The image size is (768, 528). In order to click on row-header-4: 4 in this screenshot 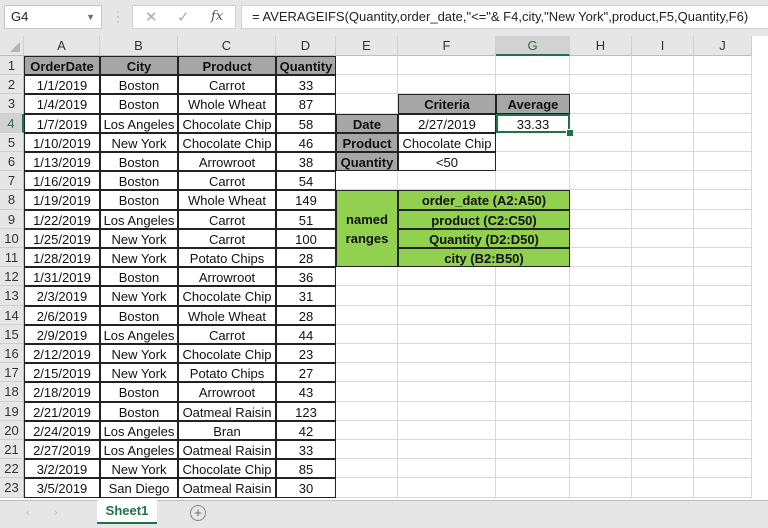, I will do `click(12, 123)`.